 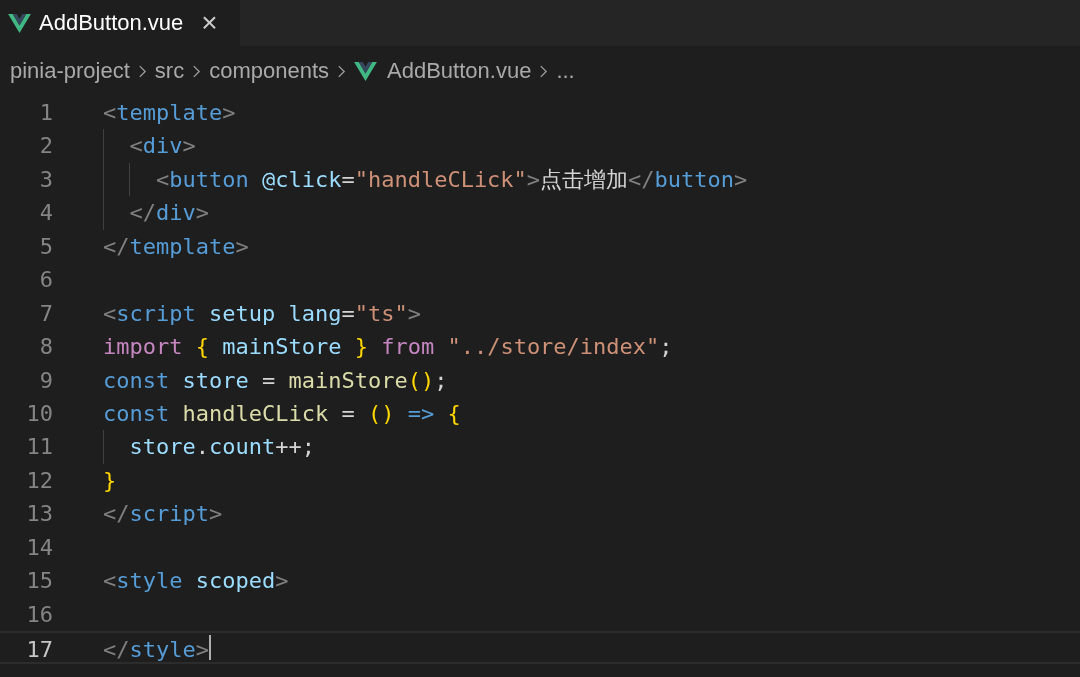 What do you see at coordinates (163, 514) in the screenshot?
I see `code-line: </script>` at bounding box center [163, 514].